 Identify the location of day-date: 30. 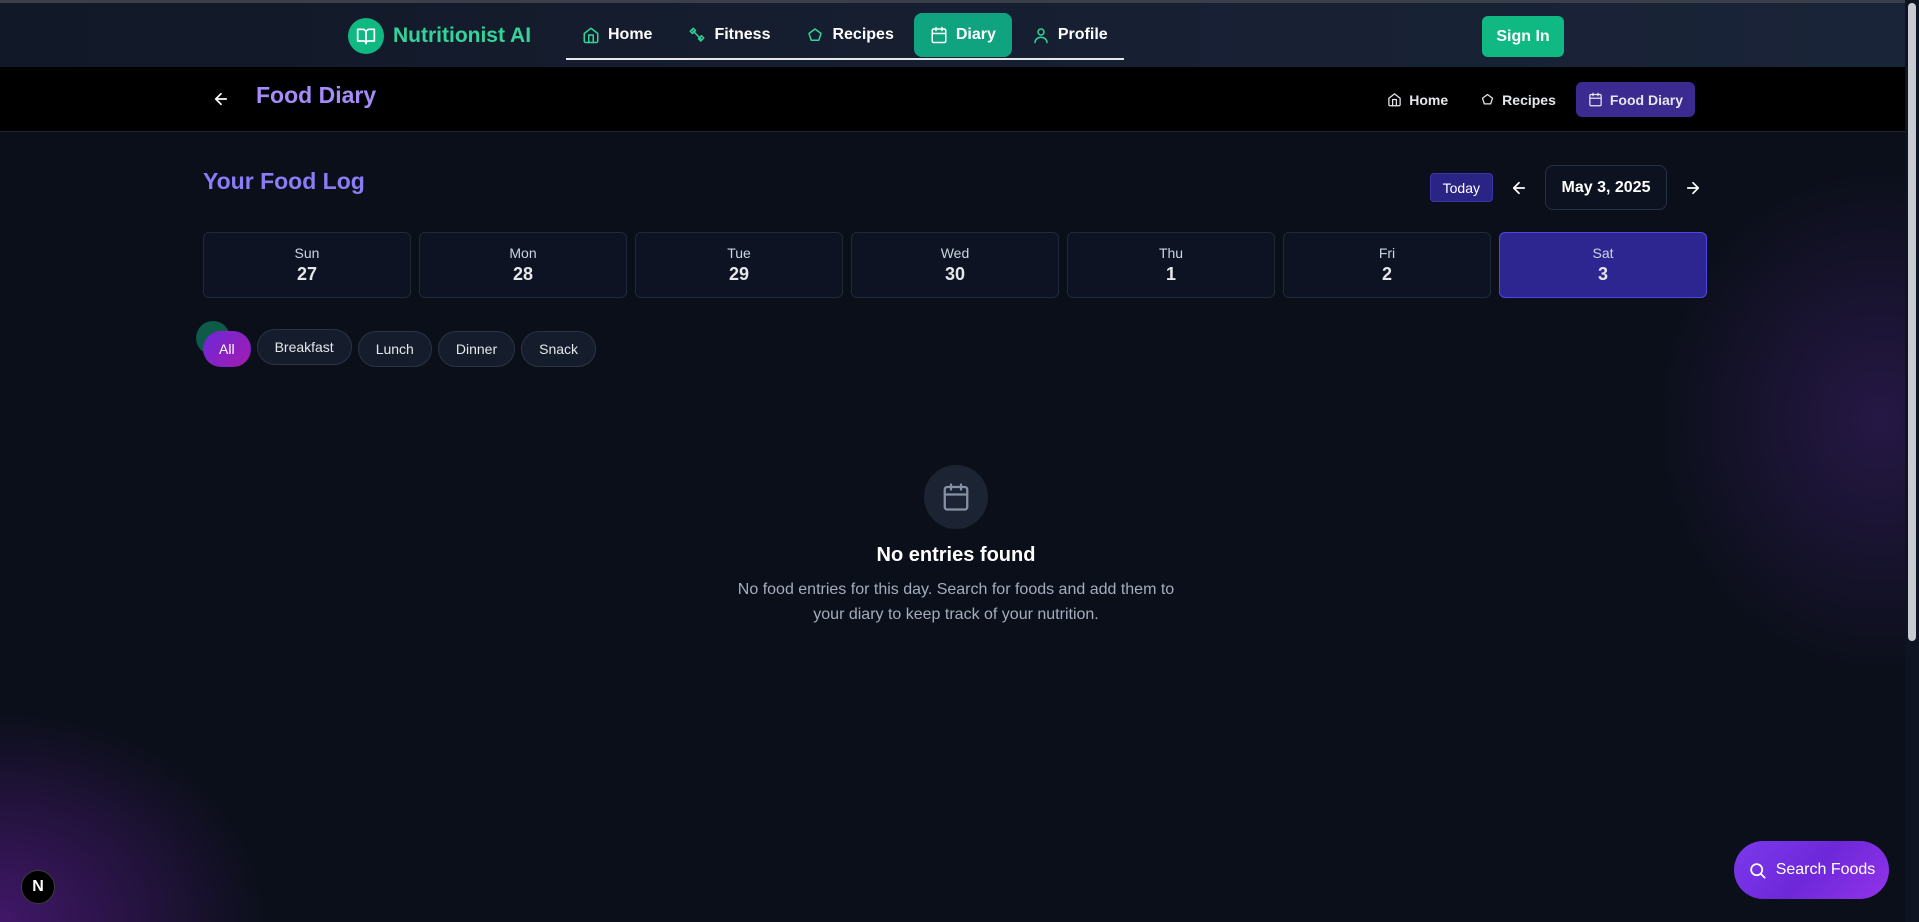
(955, 274).